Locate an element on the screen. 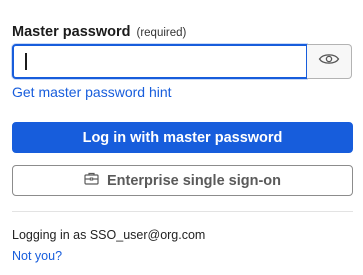  text-caret is located at coordinates (26, 61).